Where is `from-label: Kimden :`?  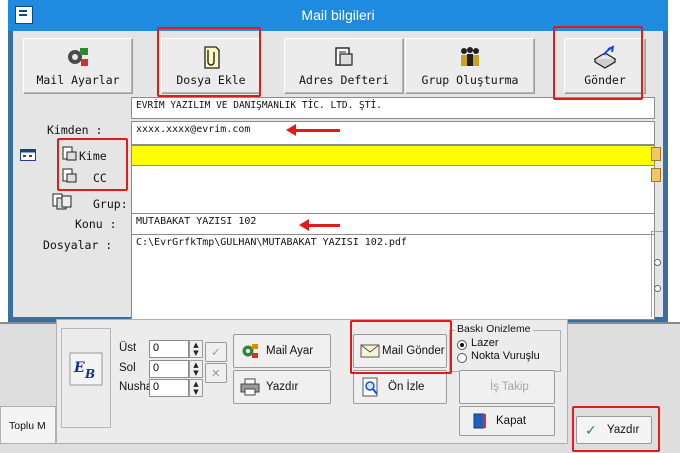
from-label: Kimden : is located at coordinates (75, 130).